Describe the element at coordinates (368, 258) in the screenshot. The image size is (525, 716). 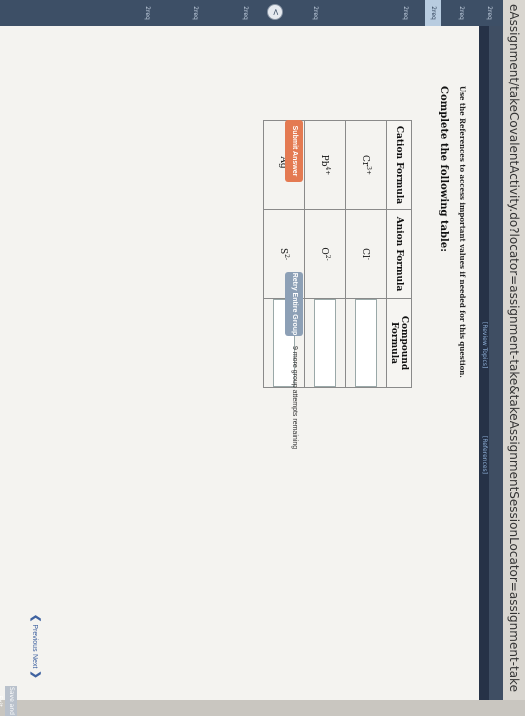
I see `anion-charge: -` at that location.